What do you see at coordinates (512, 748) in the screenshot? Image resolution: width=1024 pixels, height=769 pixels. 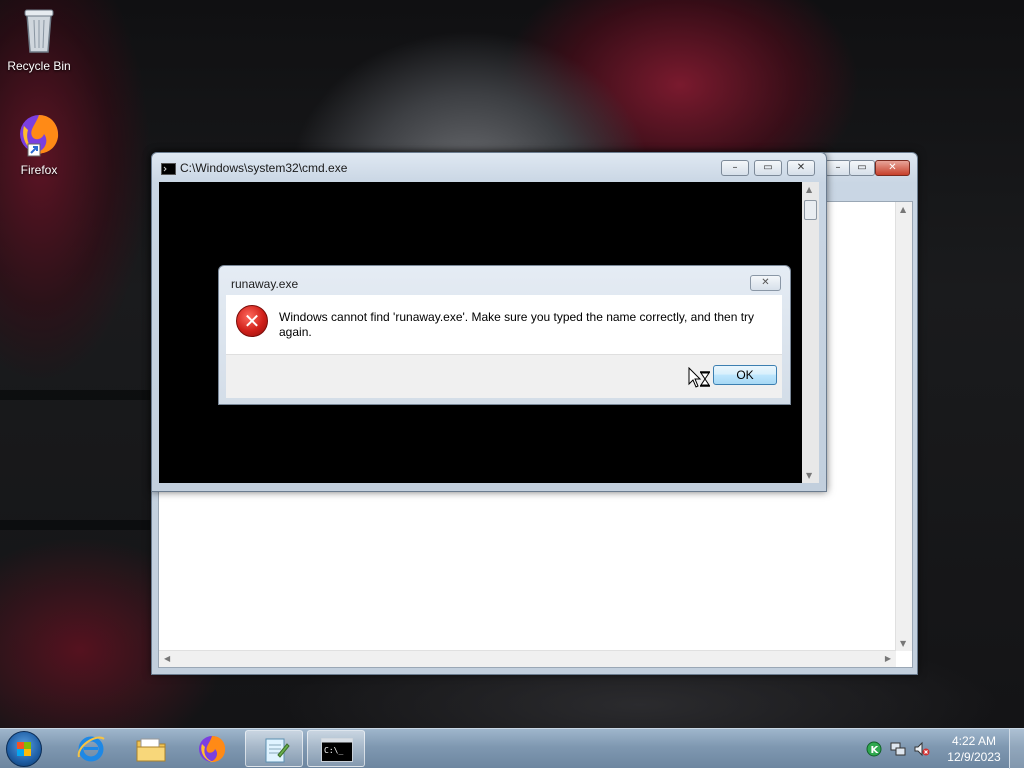 I see `taskbar: C:\_ K 4:22 AM 12/9/2023` at bounding box center [512, 748].